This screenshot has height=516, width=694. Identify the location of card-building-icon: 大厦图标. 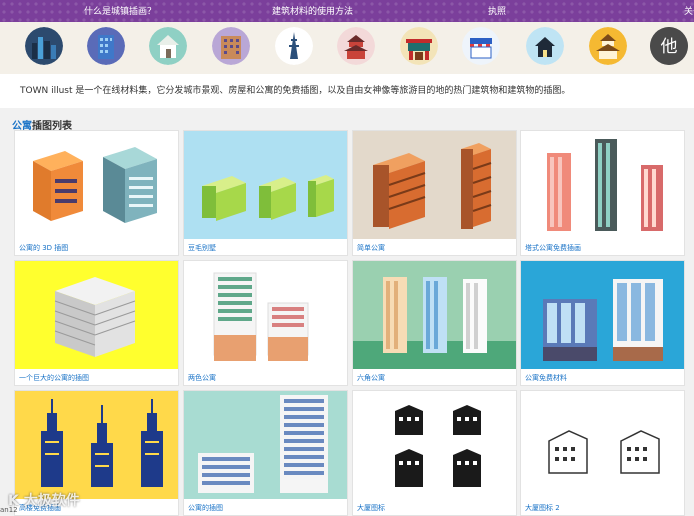
(434, 453).